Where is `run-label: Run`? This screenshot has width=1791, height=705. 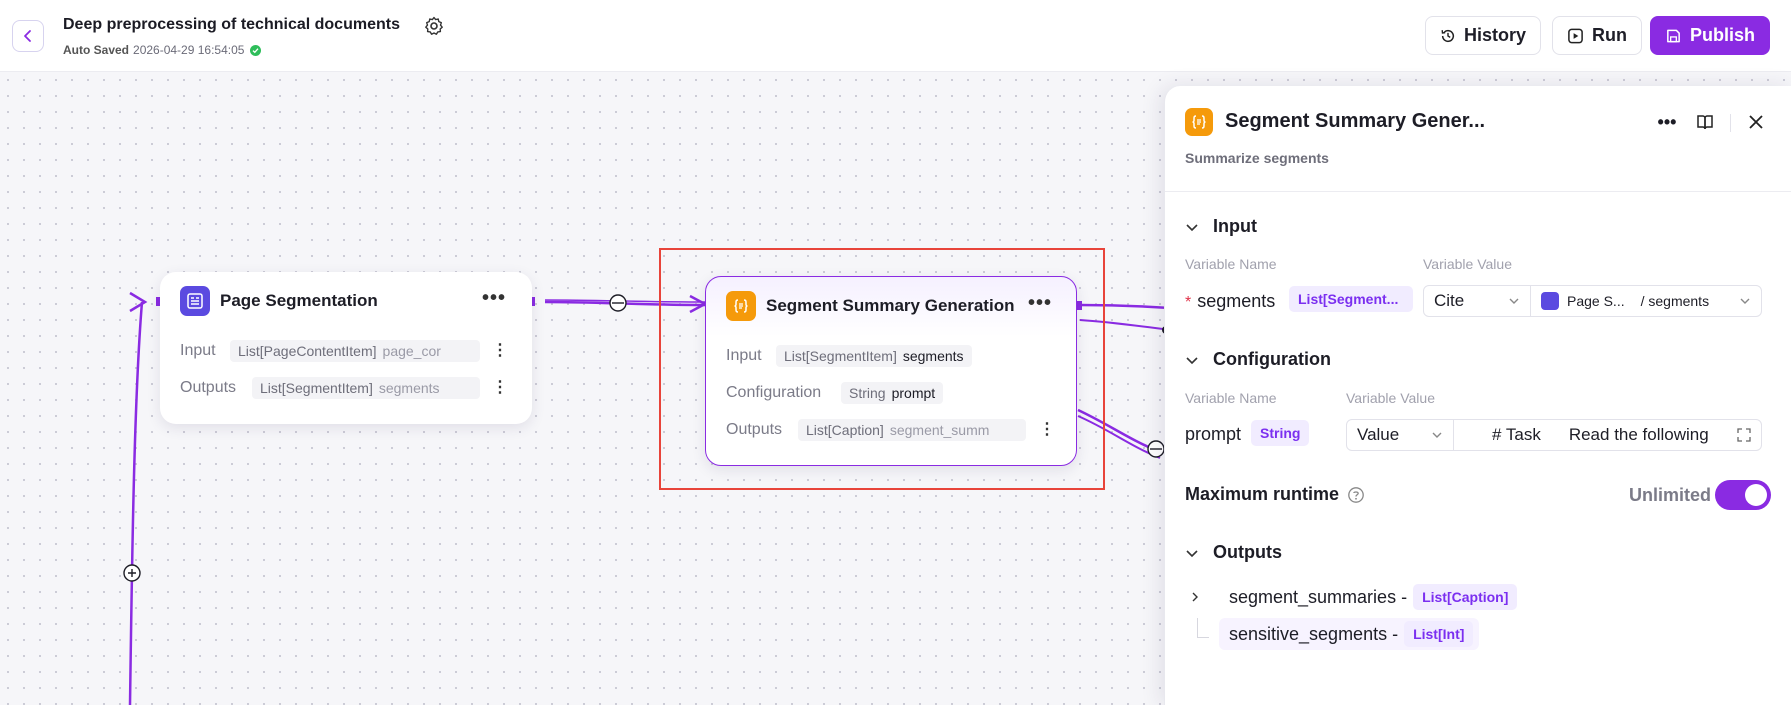
run-label: Run is located at coordinates (1609, 35).